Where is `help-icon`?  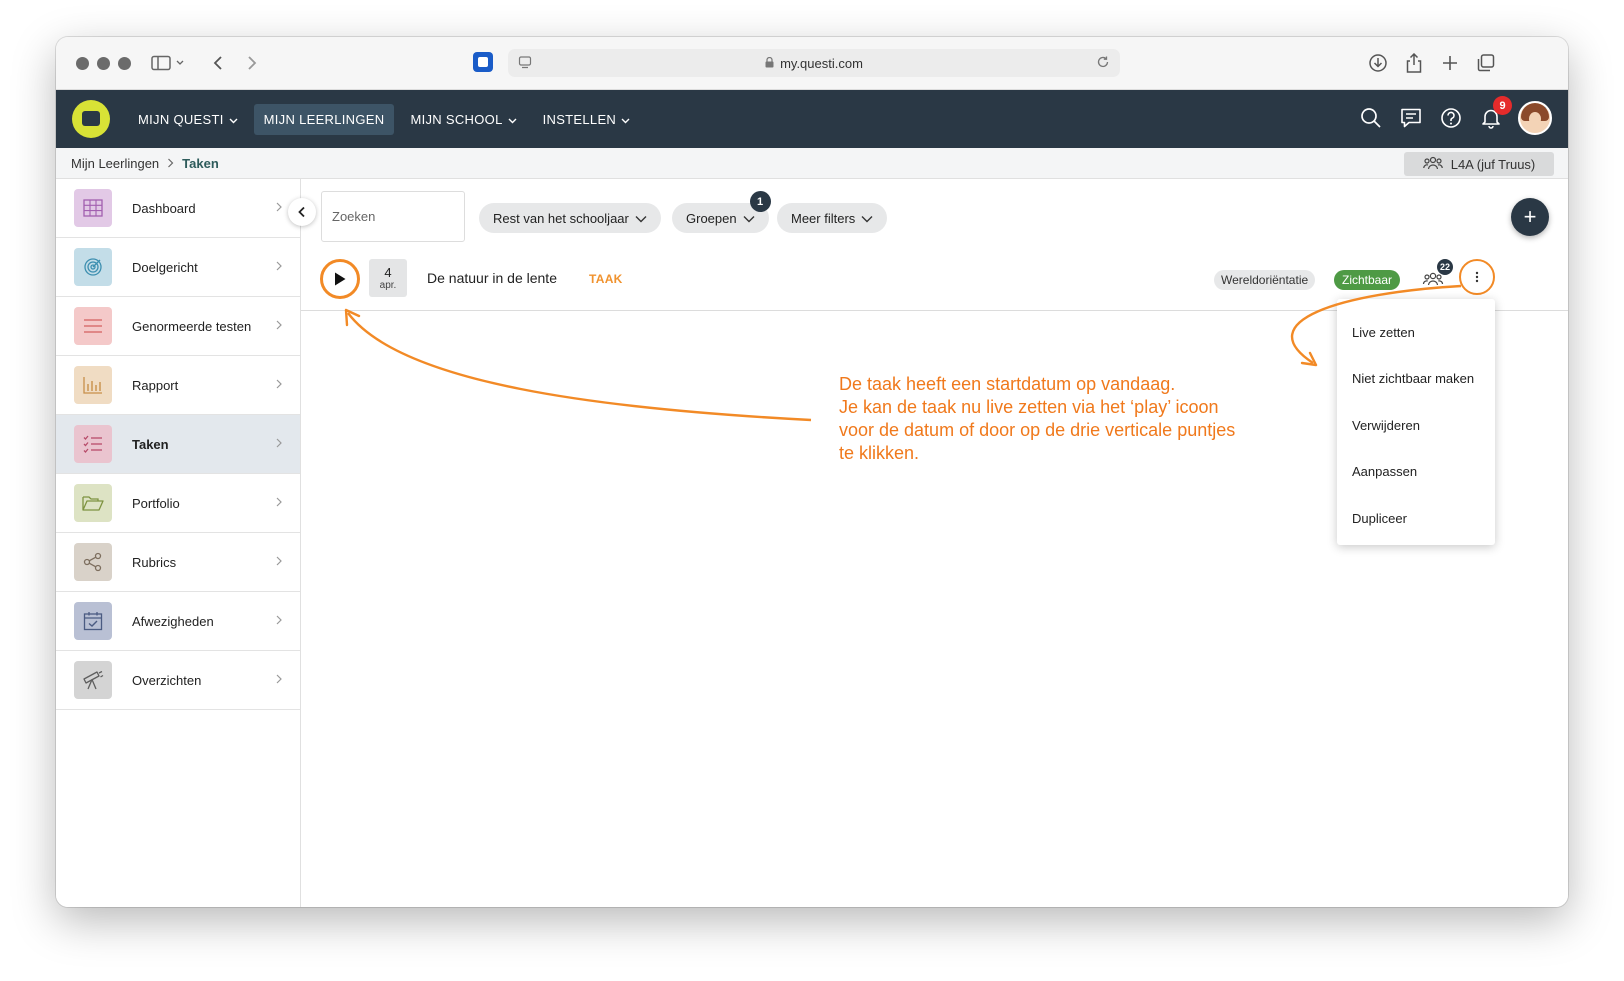
help-icon is located at coordinates (1451, 118).